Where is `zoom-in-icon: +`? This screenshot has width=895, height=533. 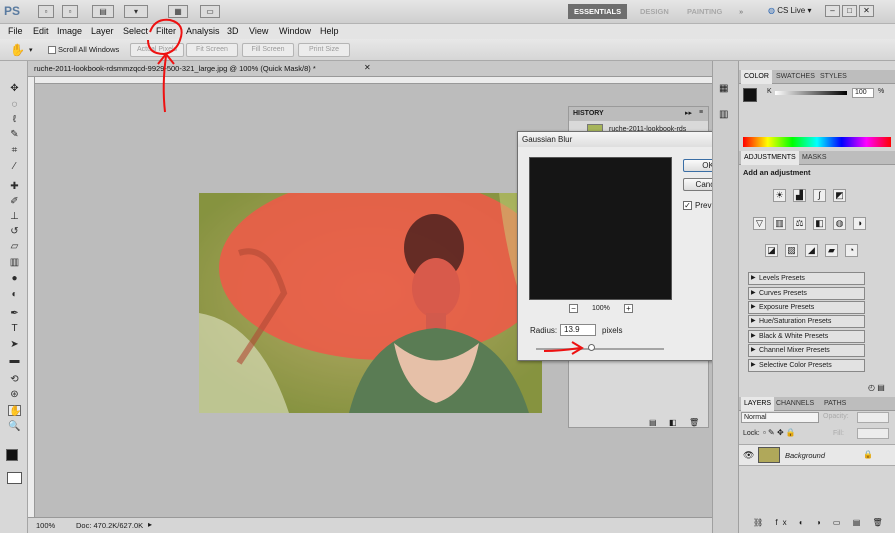
zoom-in-icon: + is located at coordinates (628, 308).